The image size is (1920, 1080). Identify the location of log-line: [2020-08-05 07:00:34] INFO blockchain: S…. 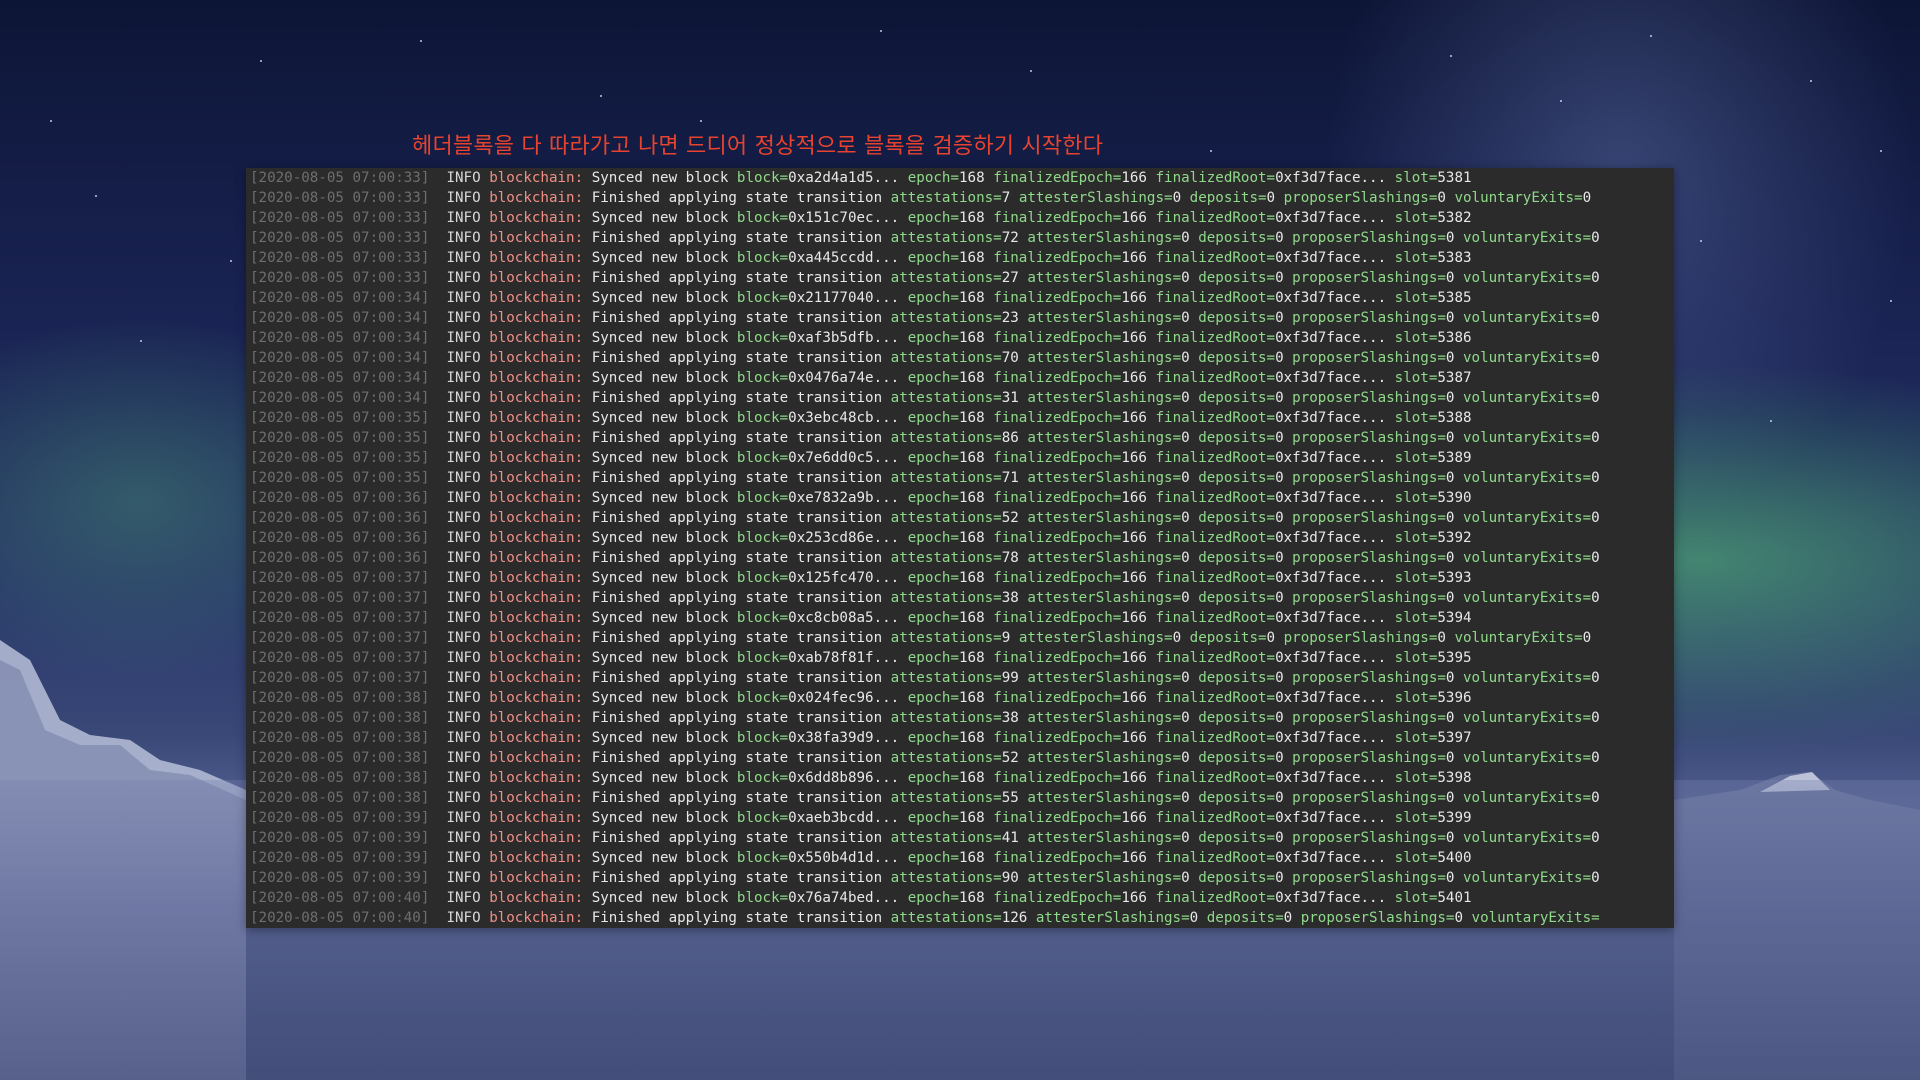
(960, 338).